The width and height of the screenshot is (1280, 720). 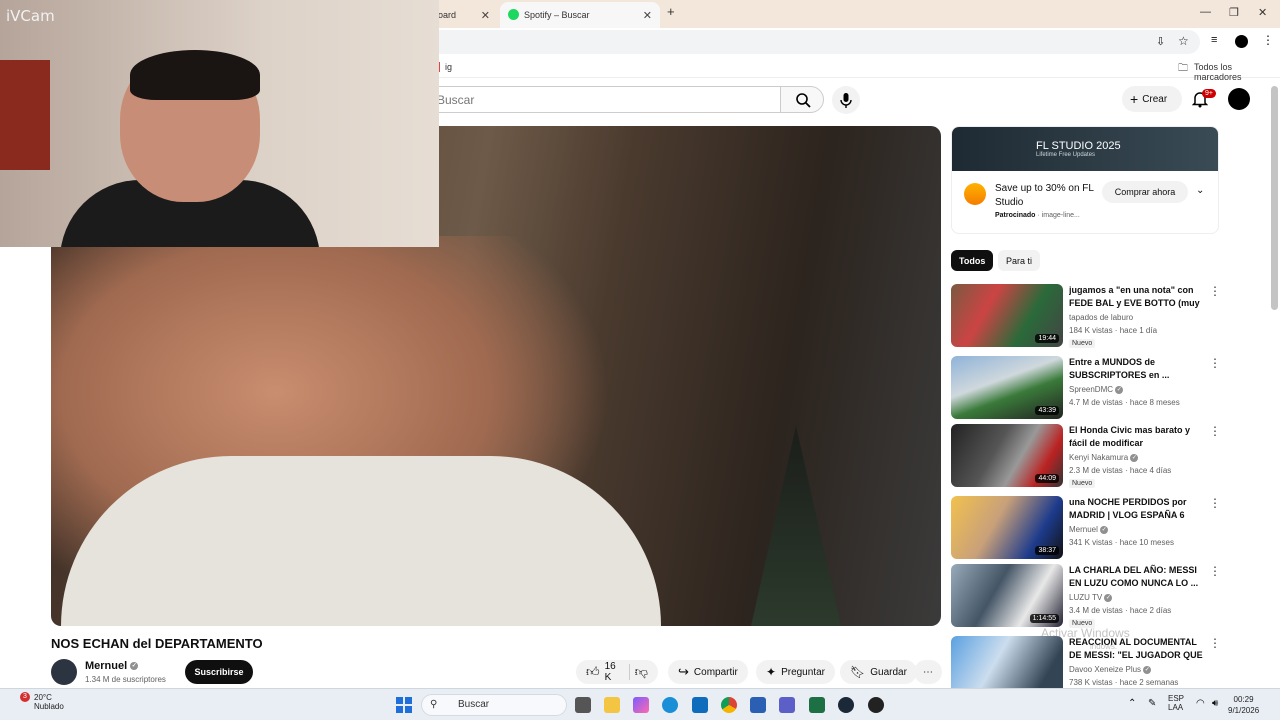 I want to click on star-icon: ☆, so click(x=1183, y=41).